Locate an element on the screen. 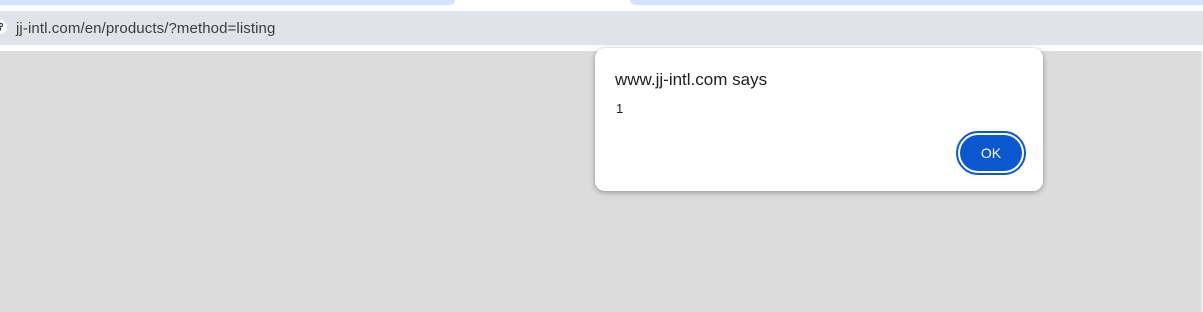 The height and width of the screenshot is (312, 1203). tab-inactive-left is located at coordinates (227, 2).